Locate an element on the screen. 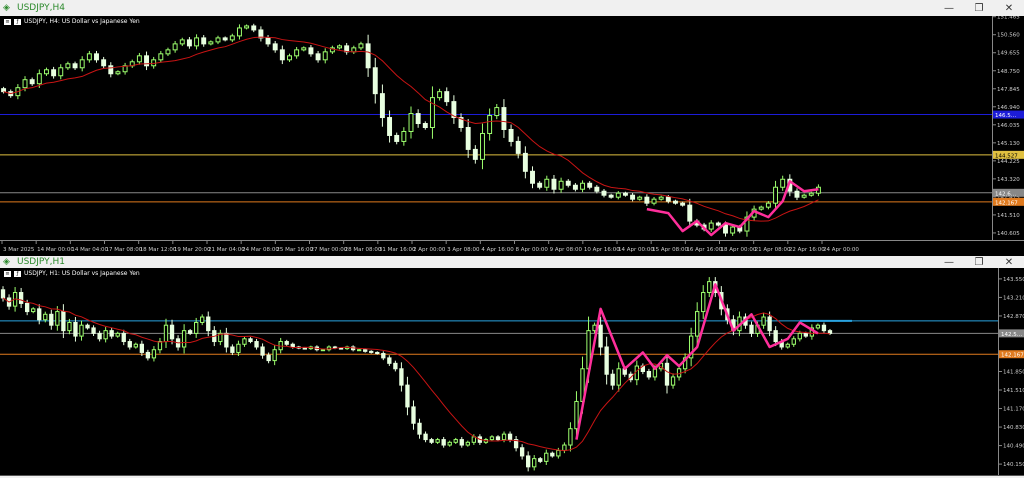 This screenshot has height=478, width=1024. x-tick-label: 25 Mar 16:00 is located at coordinates (294, 250).